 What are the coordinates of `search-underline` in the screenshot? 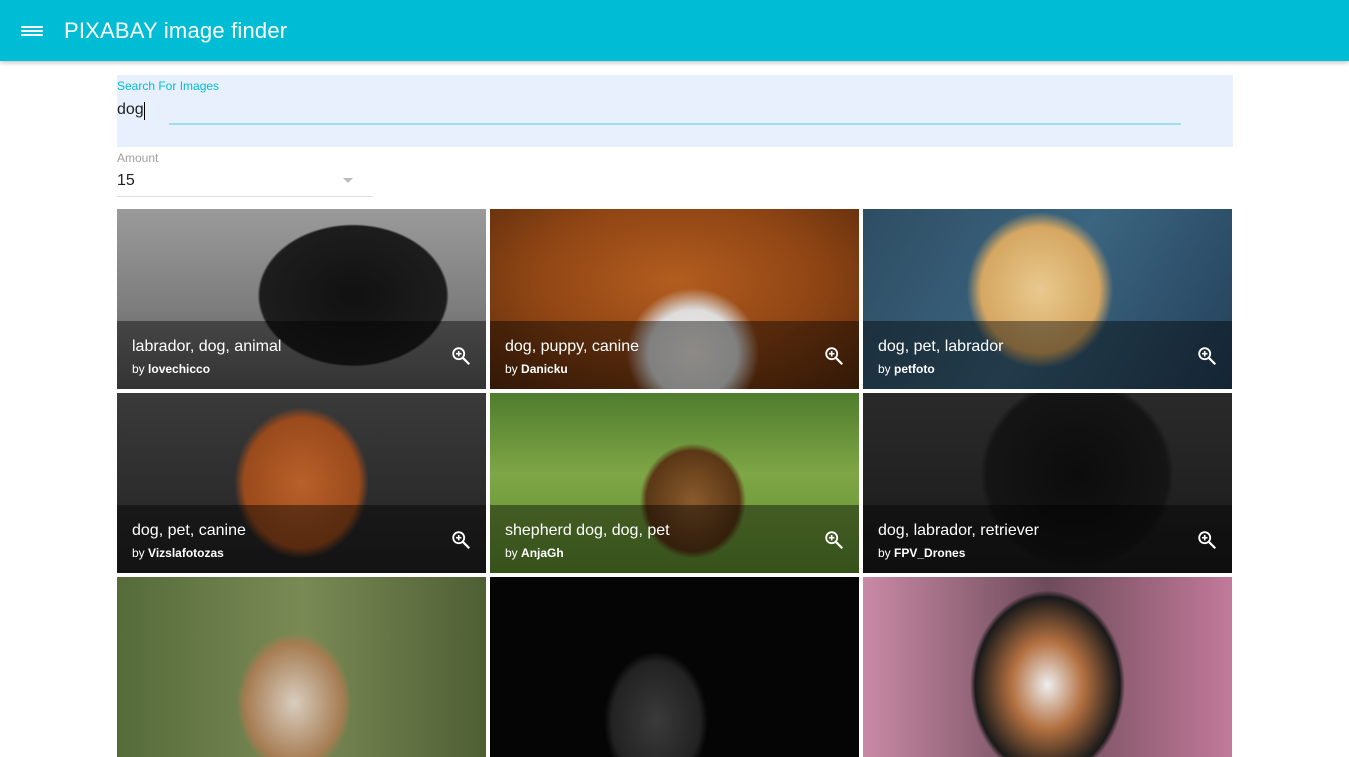 It's located at (675, 124).